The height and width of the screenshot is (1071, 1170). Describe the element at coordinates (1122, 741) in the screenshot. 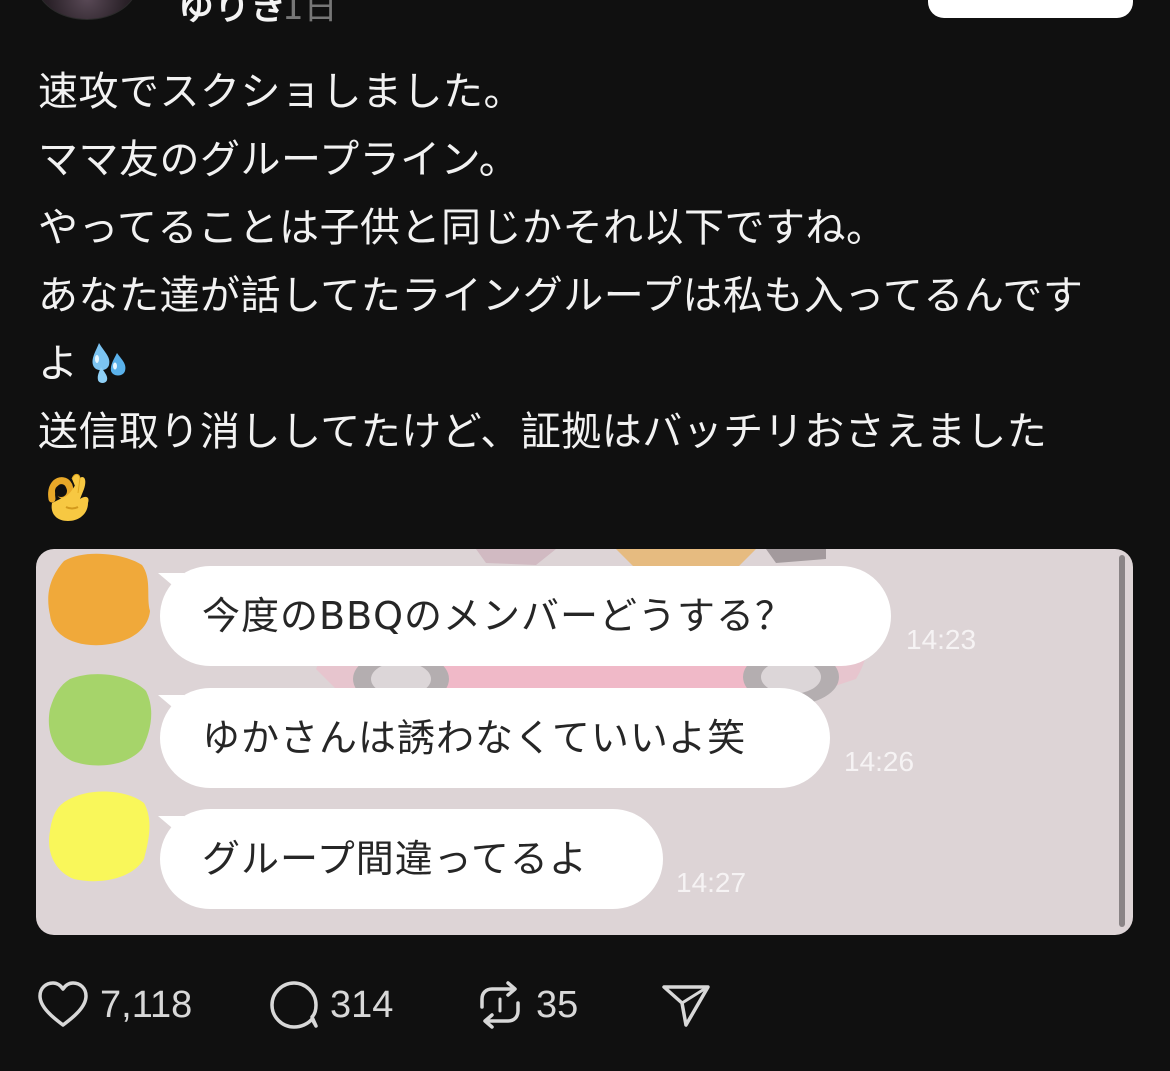

I see `image-scrollbar` at that location.